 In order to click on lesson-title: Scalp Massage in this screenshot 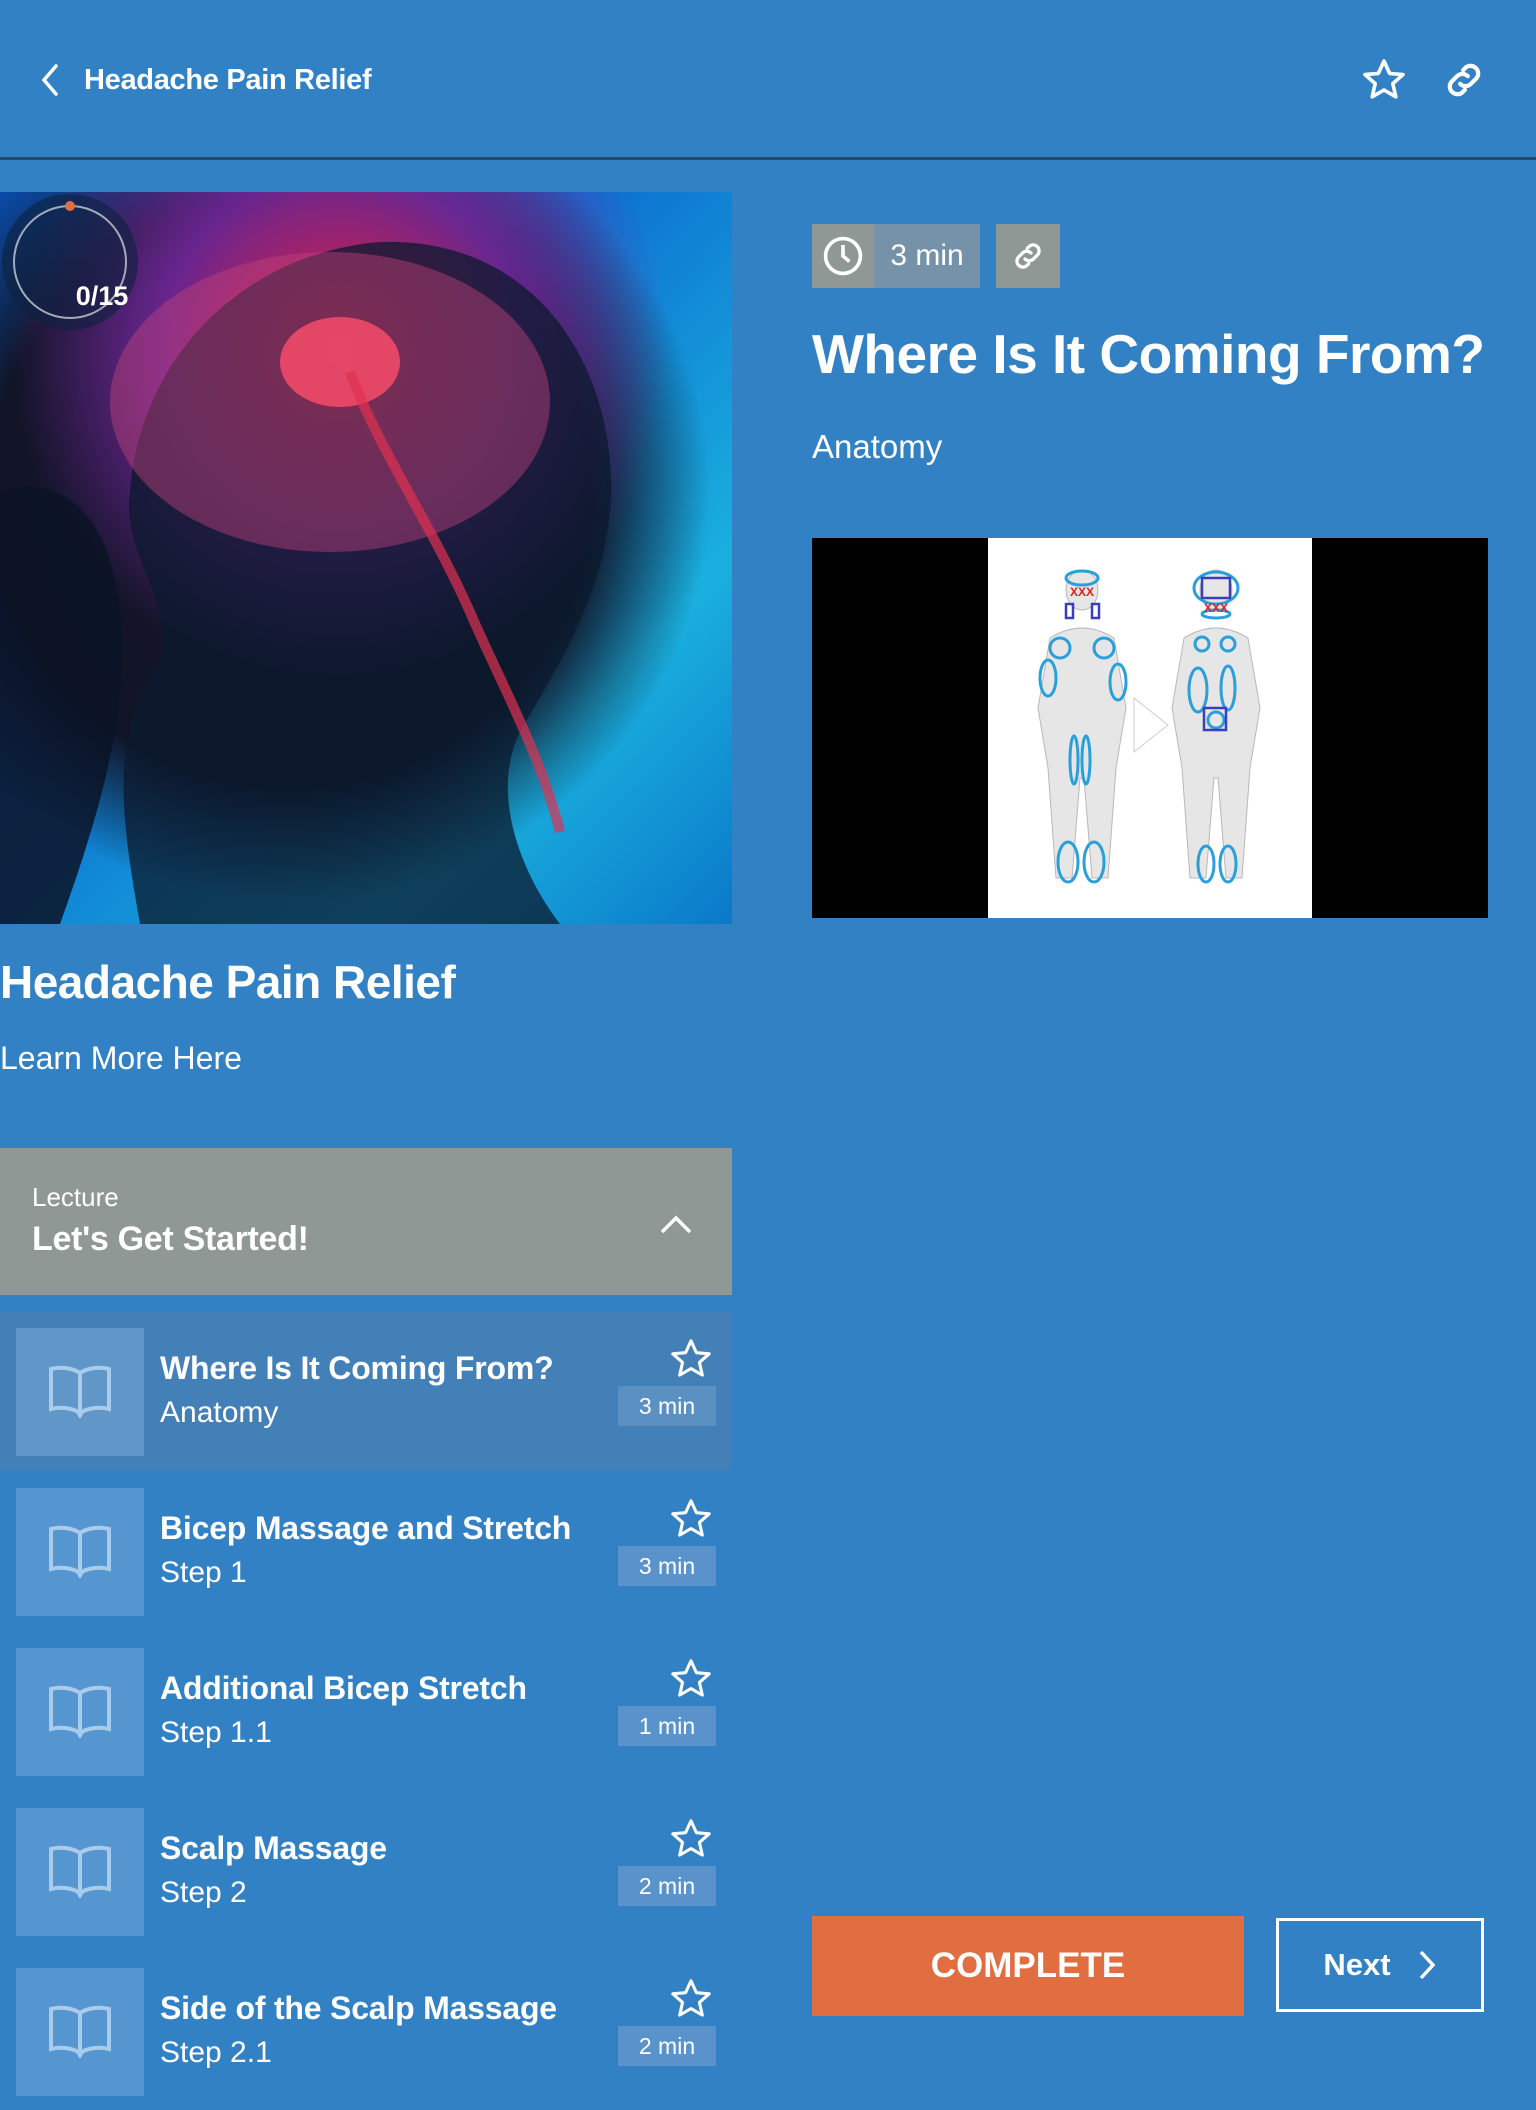, I will do `click(273, 1848)`.